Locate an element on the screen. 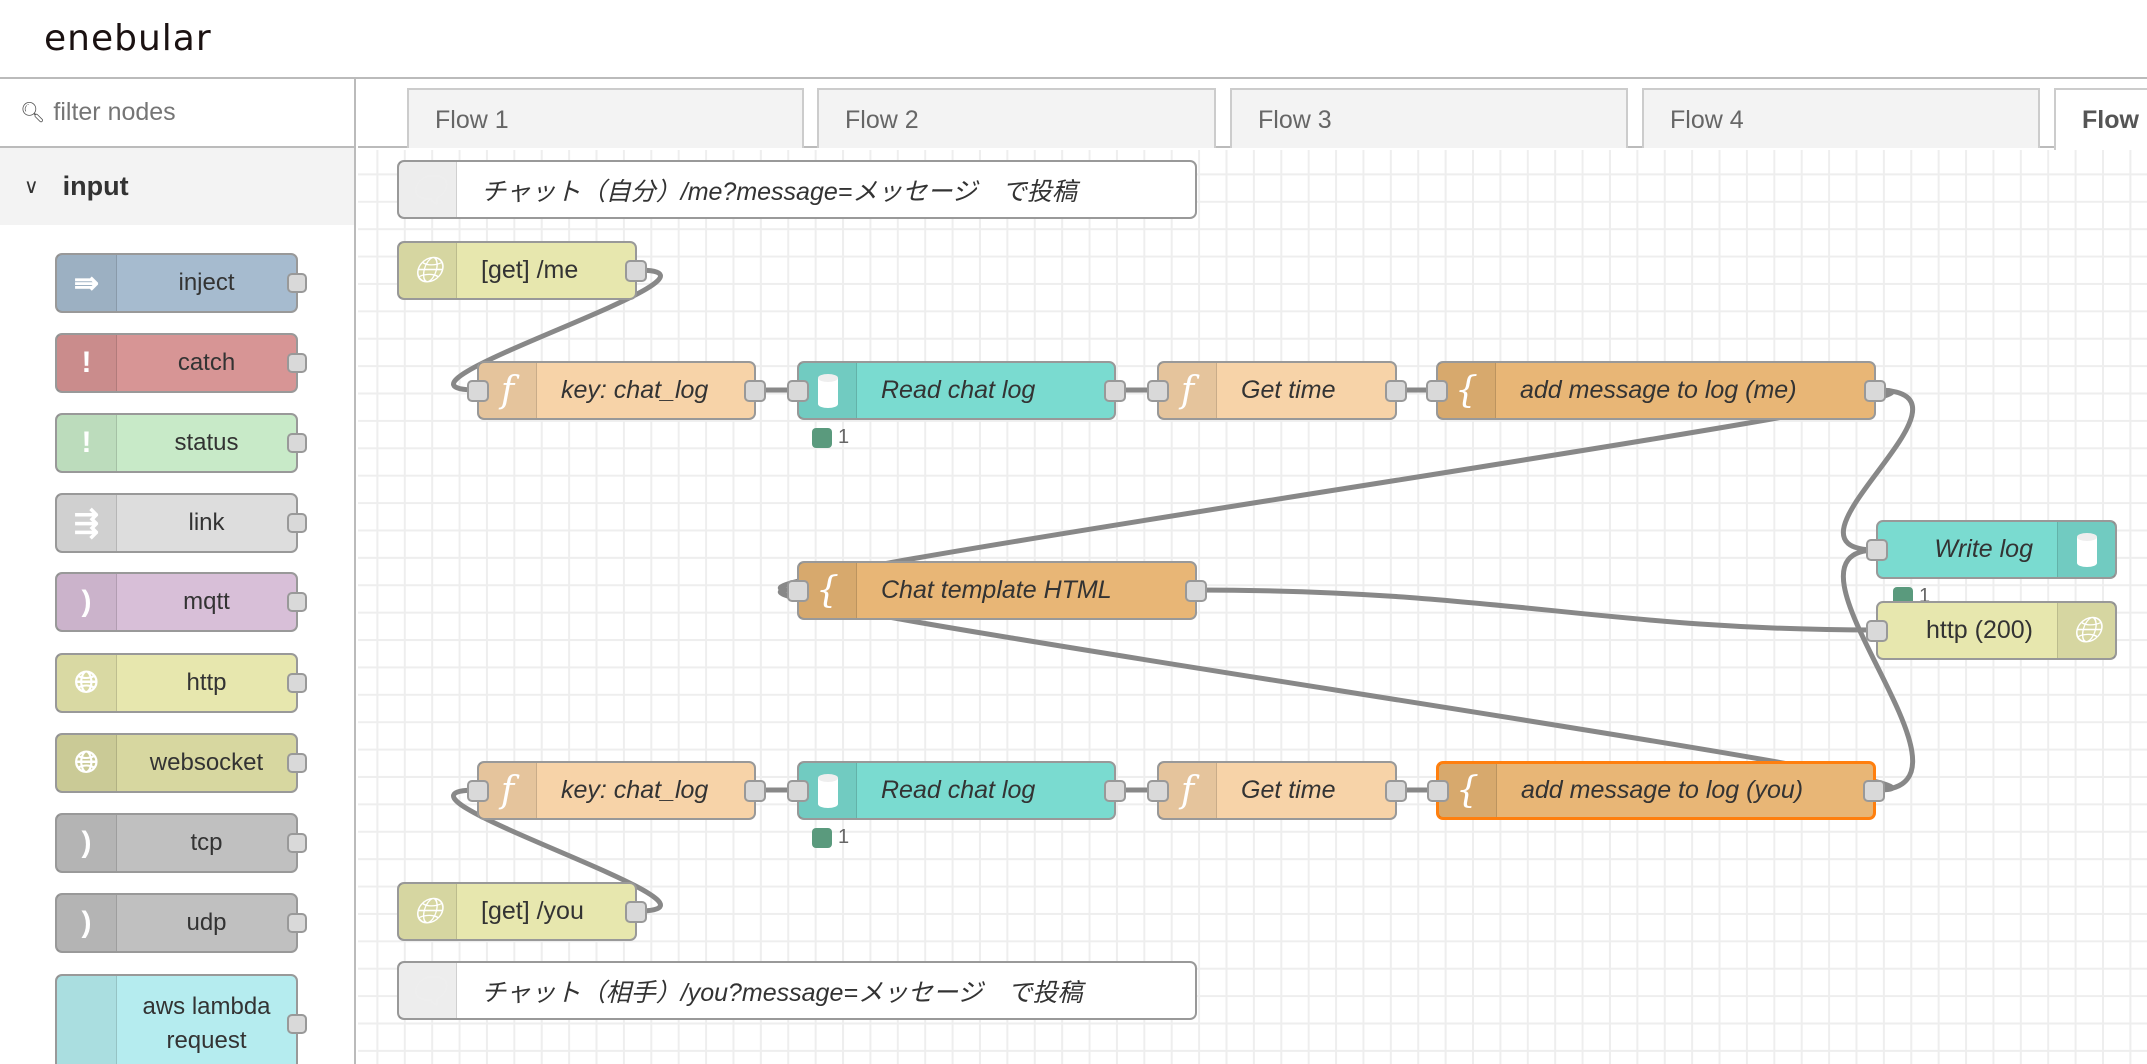 The height and width of the screenshot is (1064, 2147). comment-node-you: 🗨︎ チャット（相手）/you?message=メッセージ で投稿 is located at coordinates (797, 990).